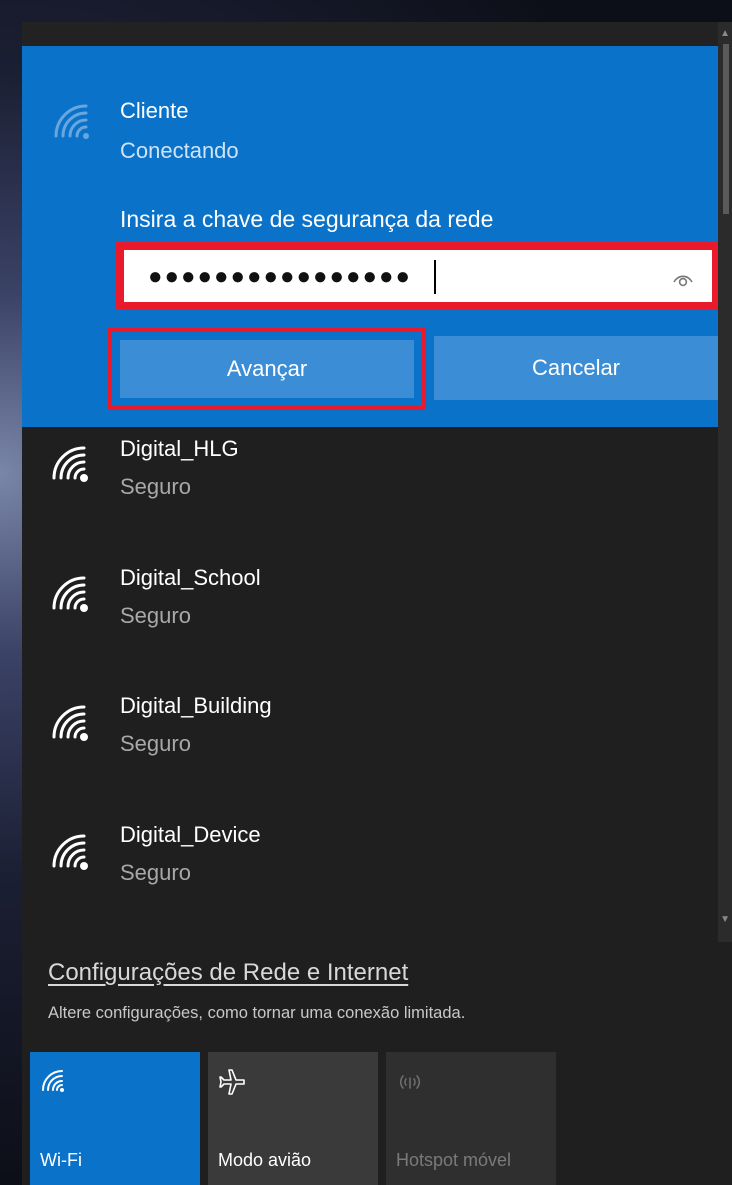 Image resolution: width=732 pixels, height=1185 pixels. Describe the element at coordinates (228, 973) in the screenshot. I see `network-settings-link: Configurações de Rede e Internet` at that location.